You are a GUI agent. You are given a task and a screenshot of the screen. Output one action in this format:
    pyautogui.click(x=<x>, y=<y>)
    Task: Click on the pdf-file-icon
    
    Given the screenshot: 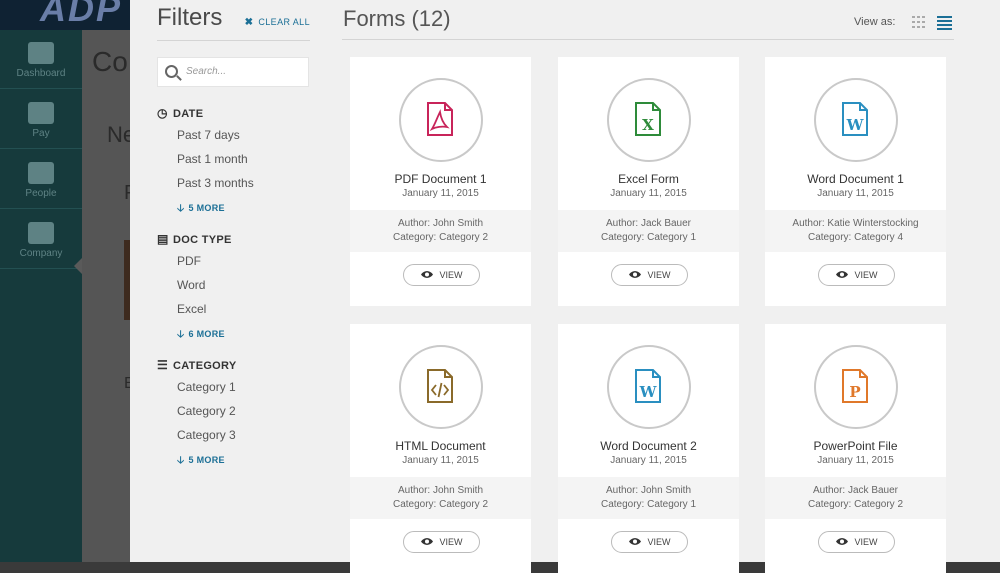 What is the action you would take?
    pyautogui.click(x=440, y=119)
    